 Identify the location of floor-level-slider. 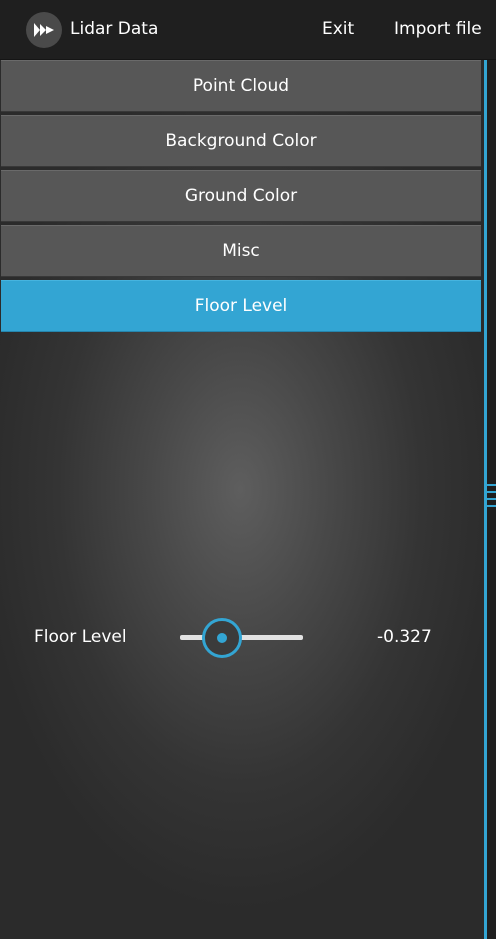
(242, 638).